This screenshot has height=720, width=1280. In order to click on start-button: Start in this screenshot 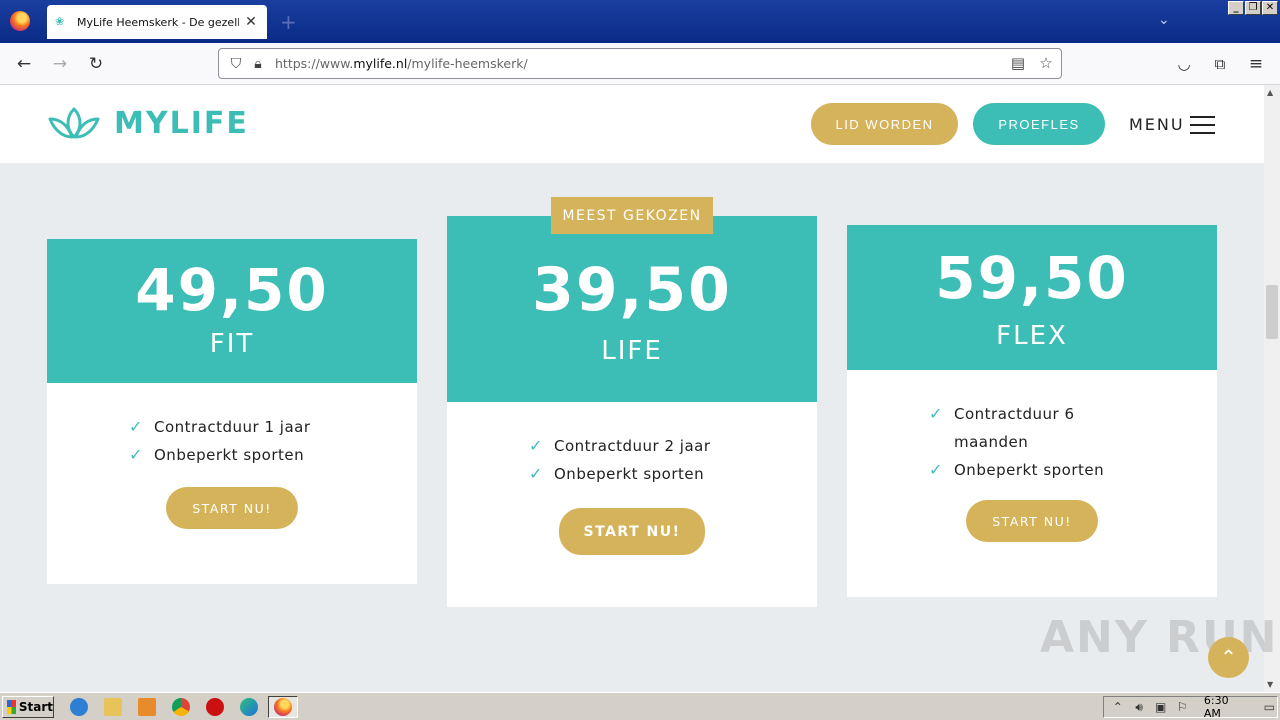, I will do `click(28, 707)`.